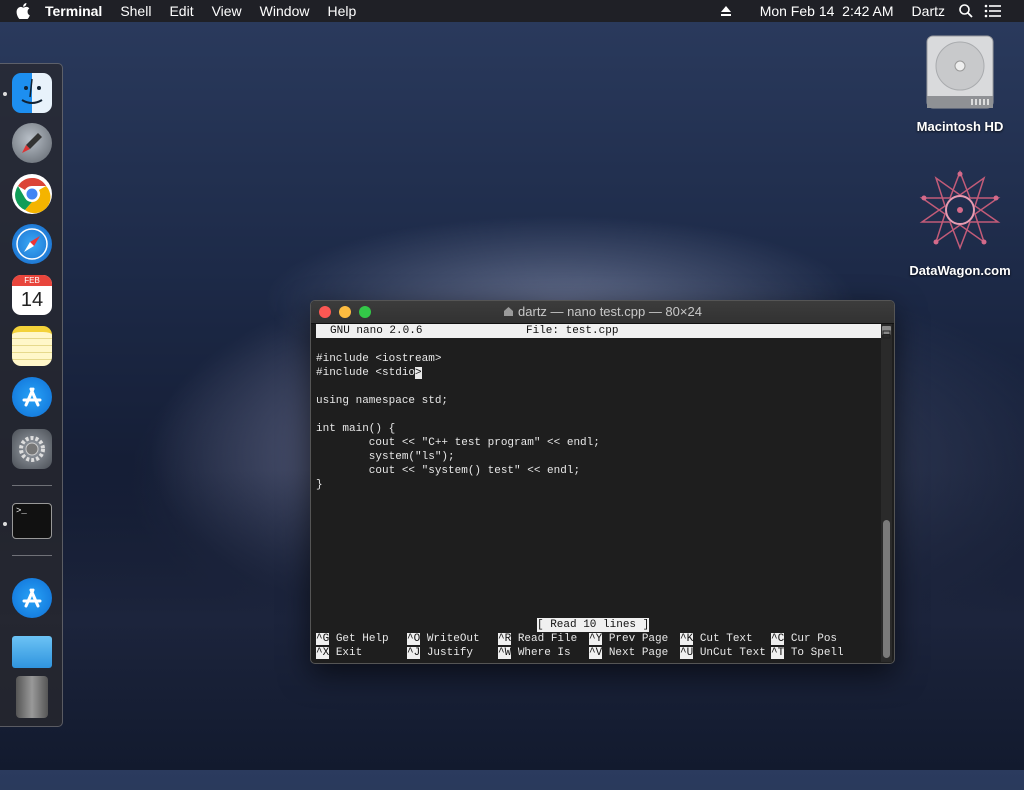  What do you see at coordinates (448, 471) in the screenshot?
I see `code-line-9: cout << "system() test" << endl;` at bounding box center [448, 471].